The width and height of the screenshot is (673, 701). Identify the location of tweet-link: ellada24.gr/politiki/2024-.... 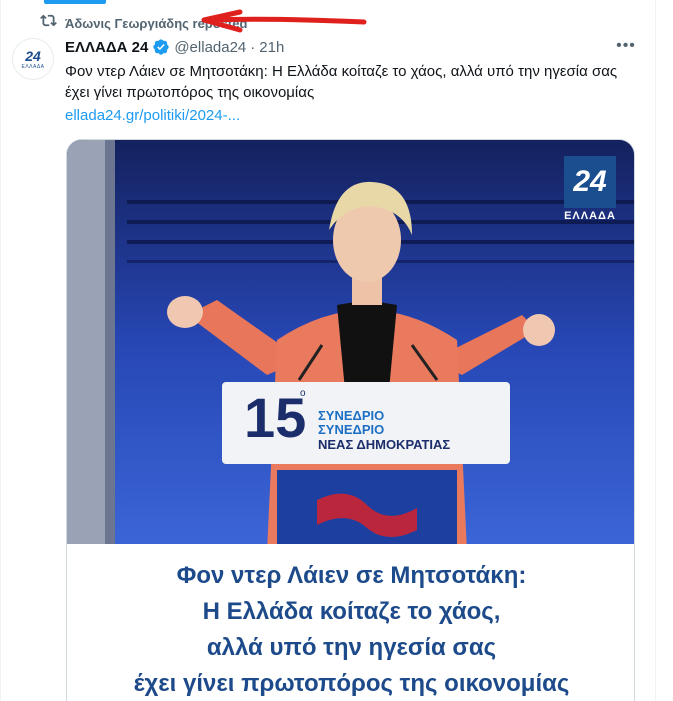
(152, 115).